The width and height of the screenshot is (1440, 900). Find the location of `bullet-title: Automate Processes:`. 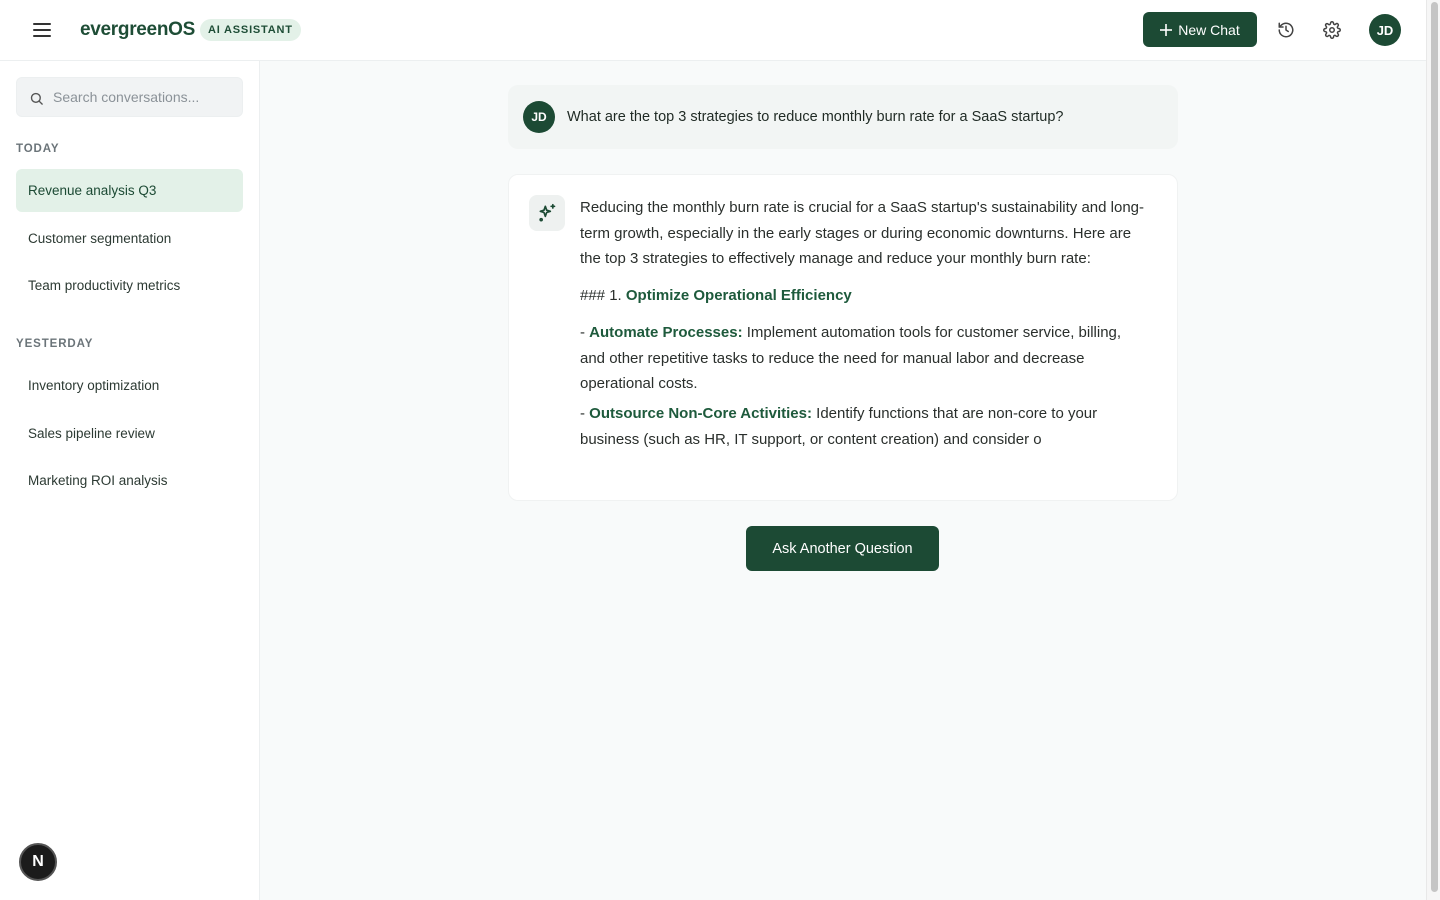

bullet-title: Automate Processes: is located at coordinates (666, 332).